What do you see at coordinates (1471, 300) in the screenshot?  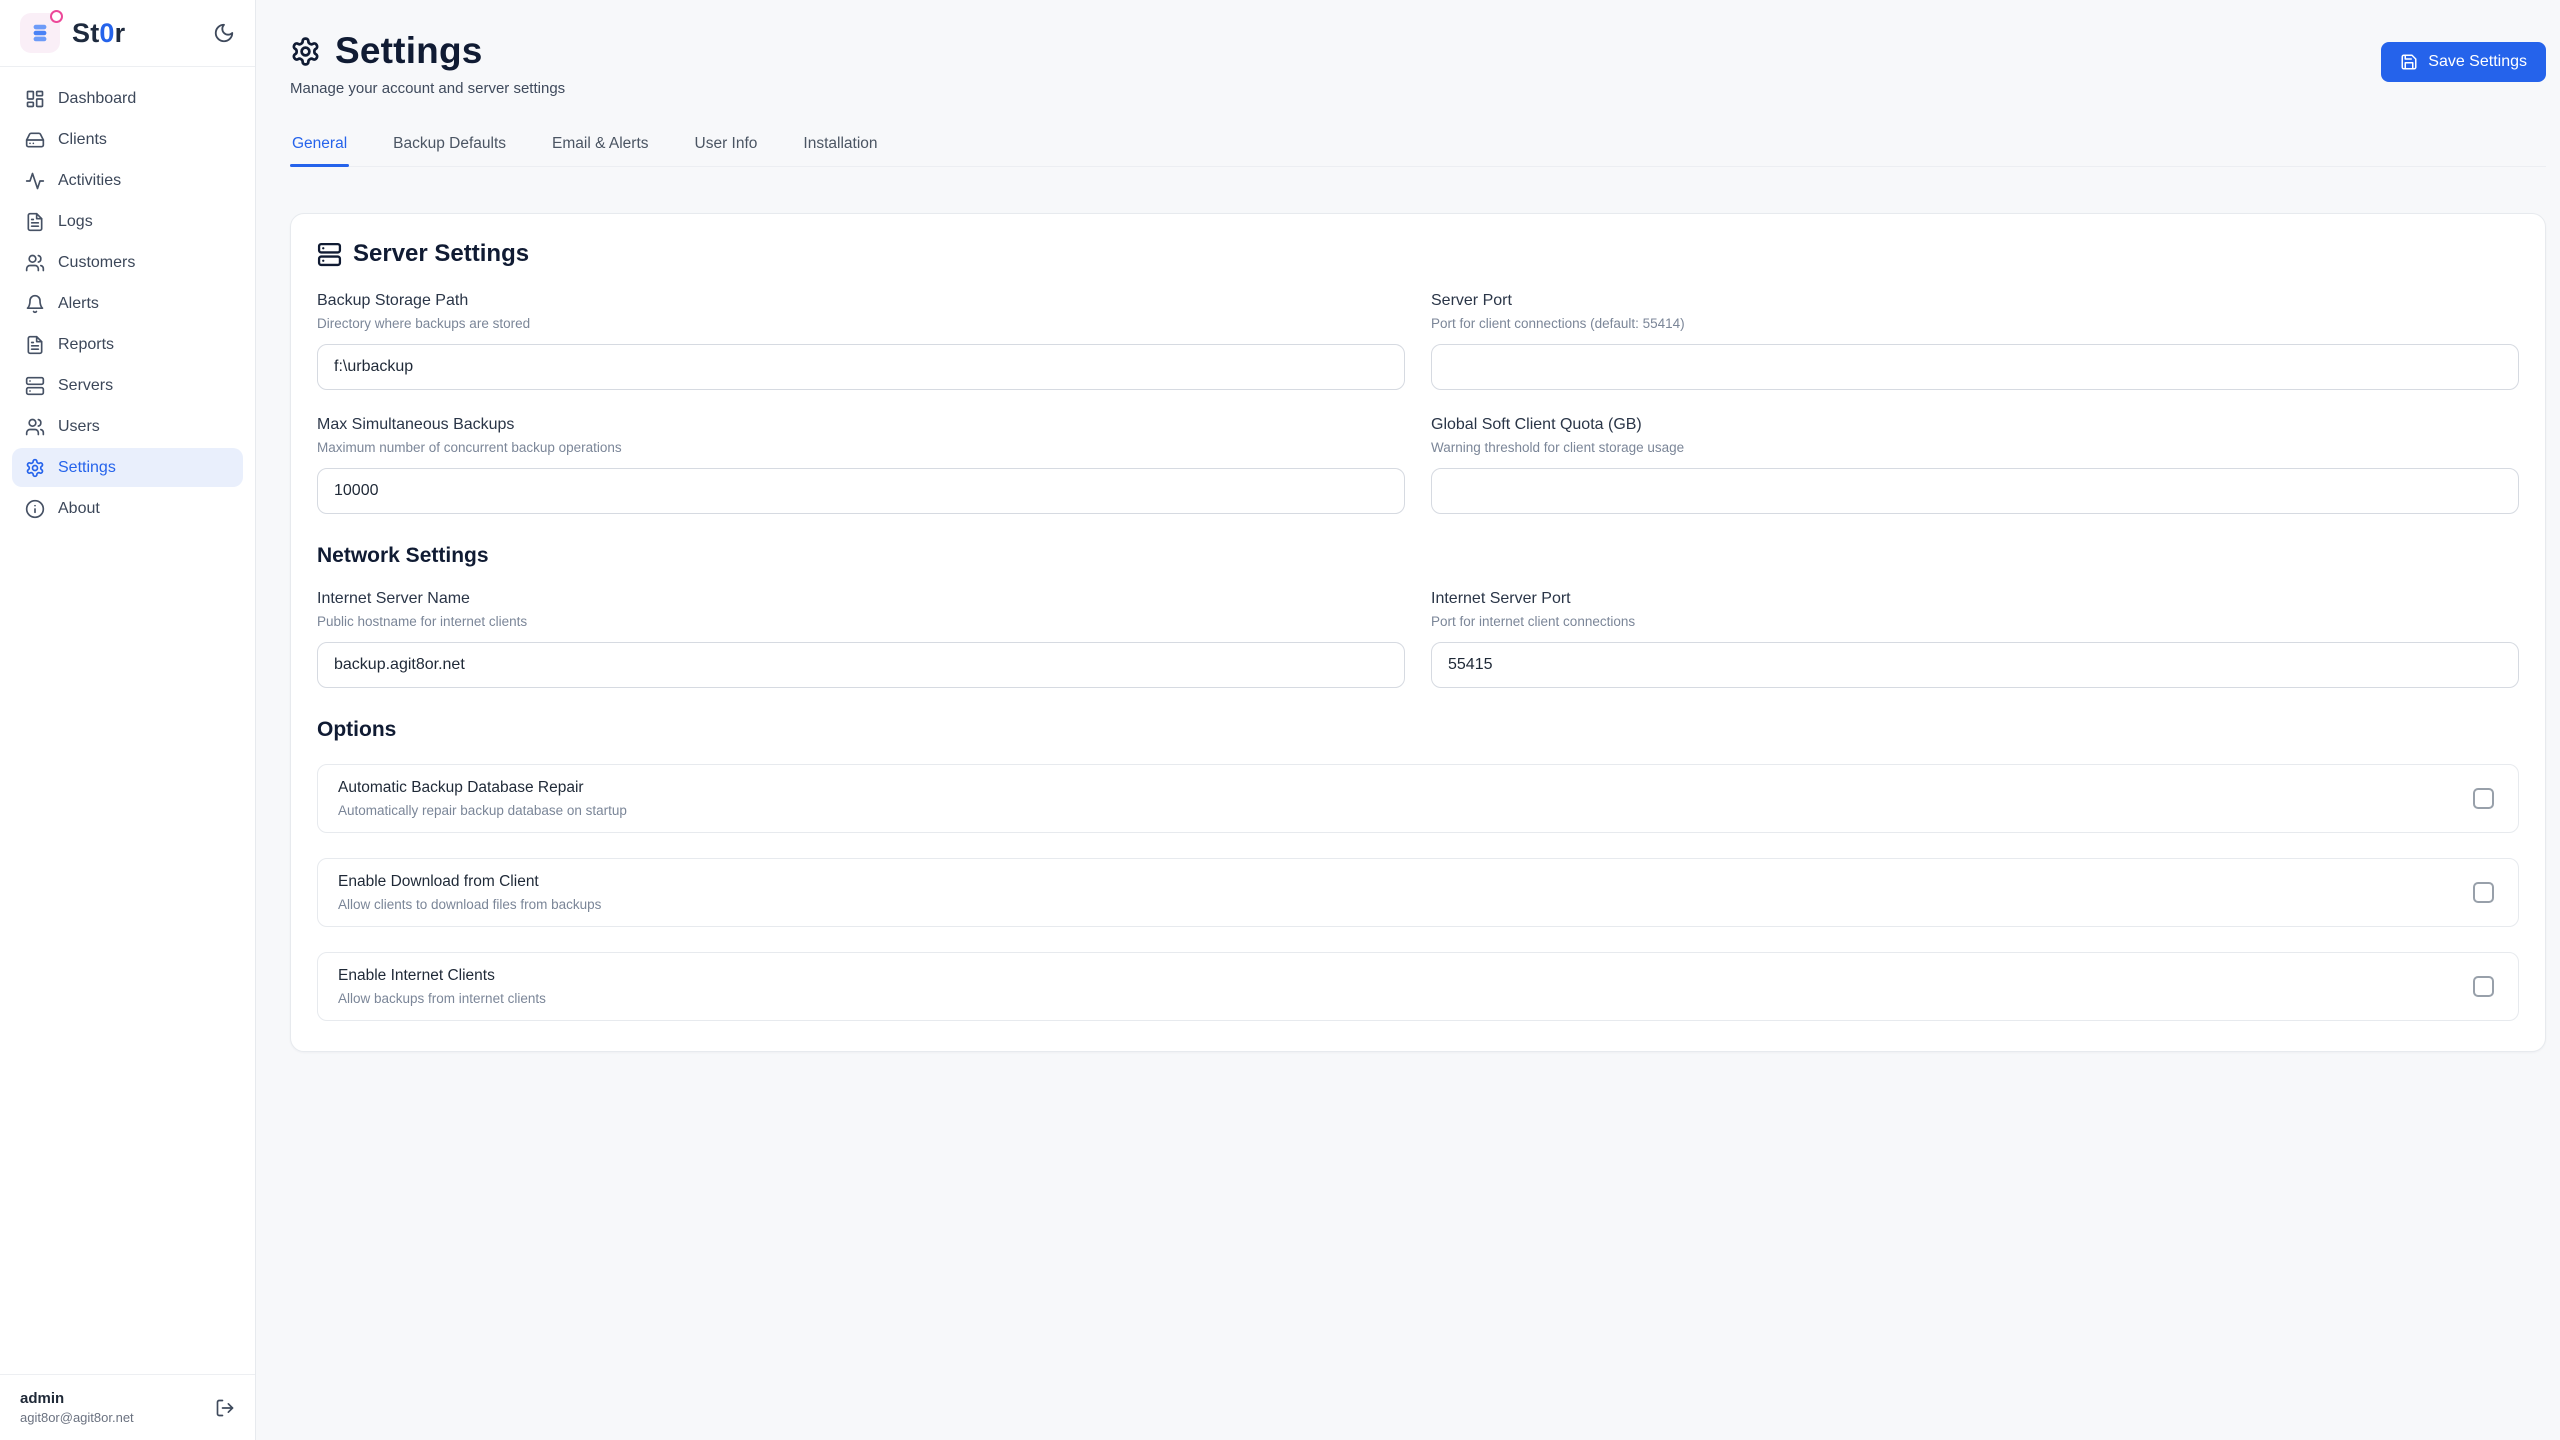 I see `field-label: Server Port` at bounding box center [1471, 300].